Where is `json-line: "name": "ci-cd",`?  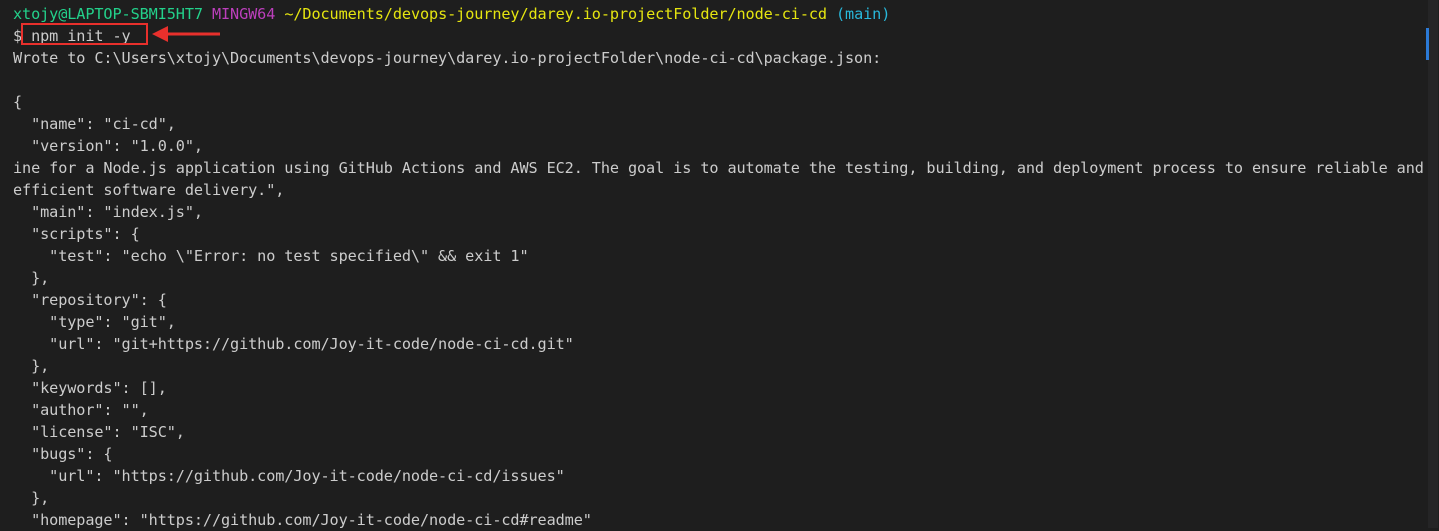 json-line: "name": "ci-cd", is located at coordinates (94, 124).